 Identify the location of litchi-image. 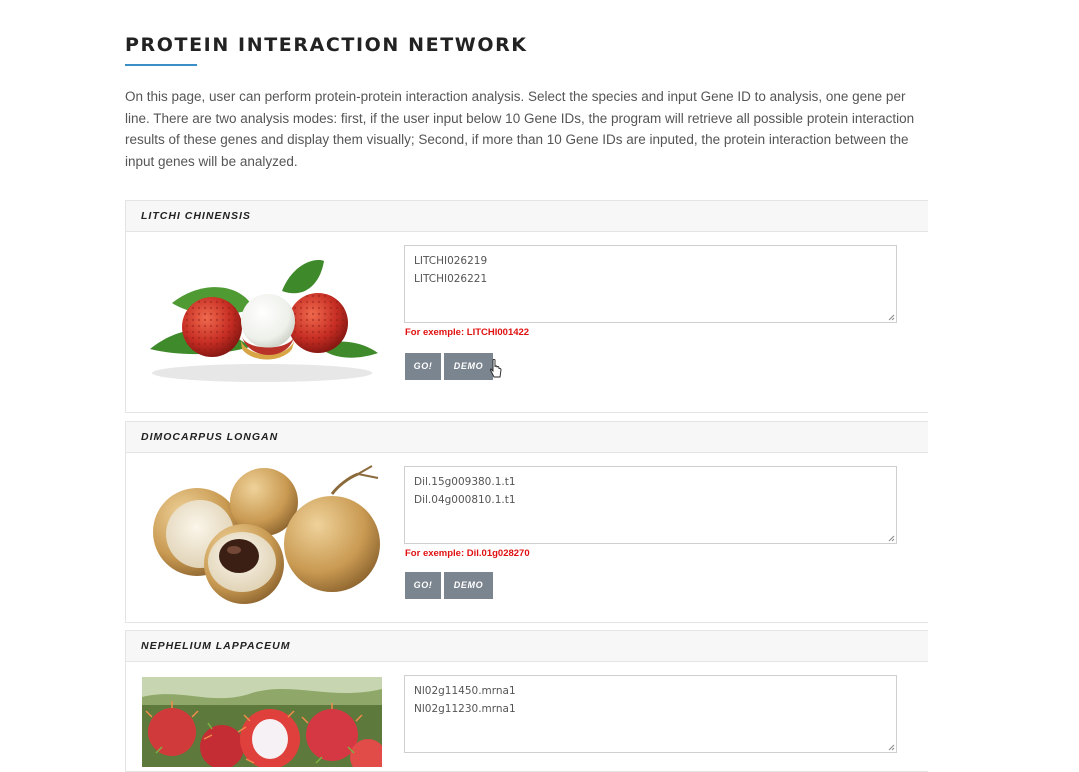
(264, 321).